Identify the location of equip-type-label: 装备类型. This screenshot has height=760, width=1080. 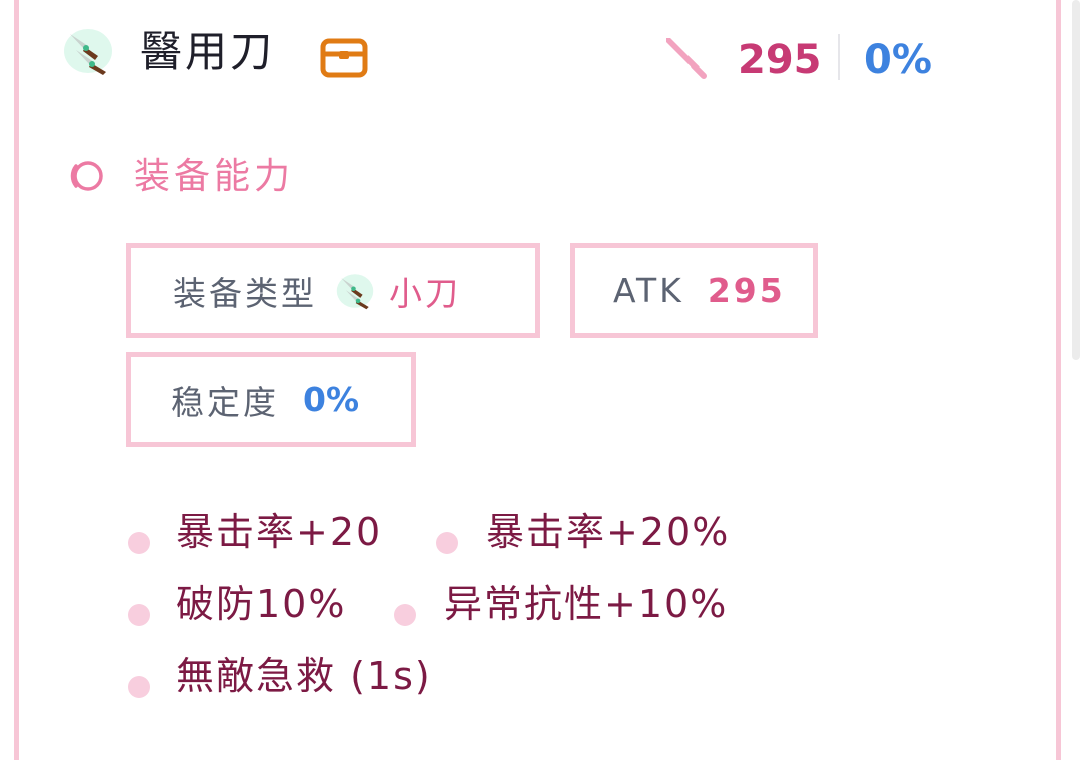
(245, 293).